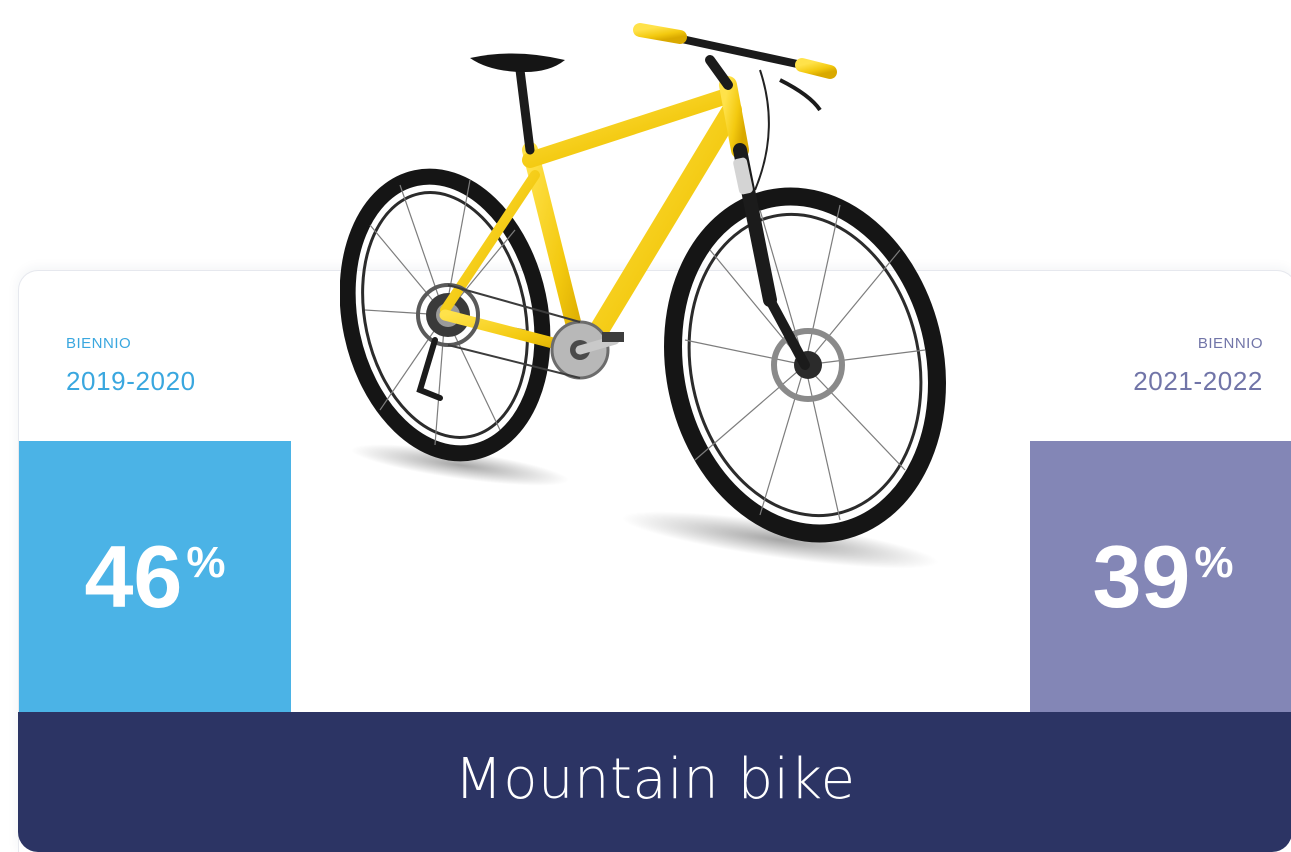 The image size is (1291, 852). Describe the element at coordinates (133, 576) in the screenshot. I see `left-stat-number: 46` at that location.